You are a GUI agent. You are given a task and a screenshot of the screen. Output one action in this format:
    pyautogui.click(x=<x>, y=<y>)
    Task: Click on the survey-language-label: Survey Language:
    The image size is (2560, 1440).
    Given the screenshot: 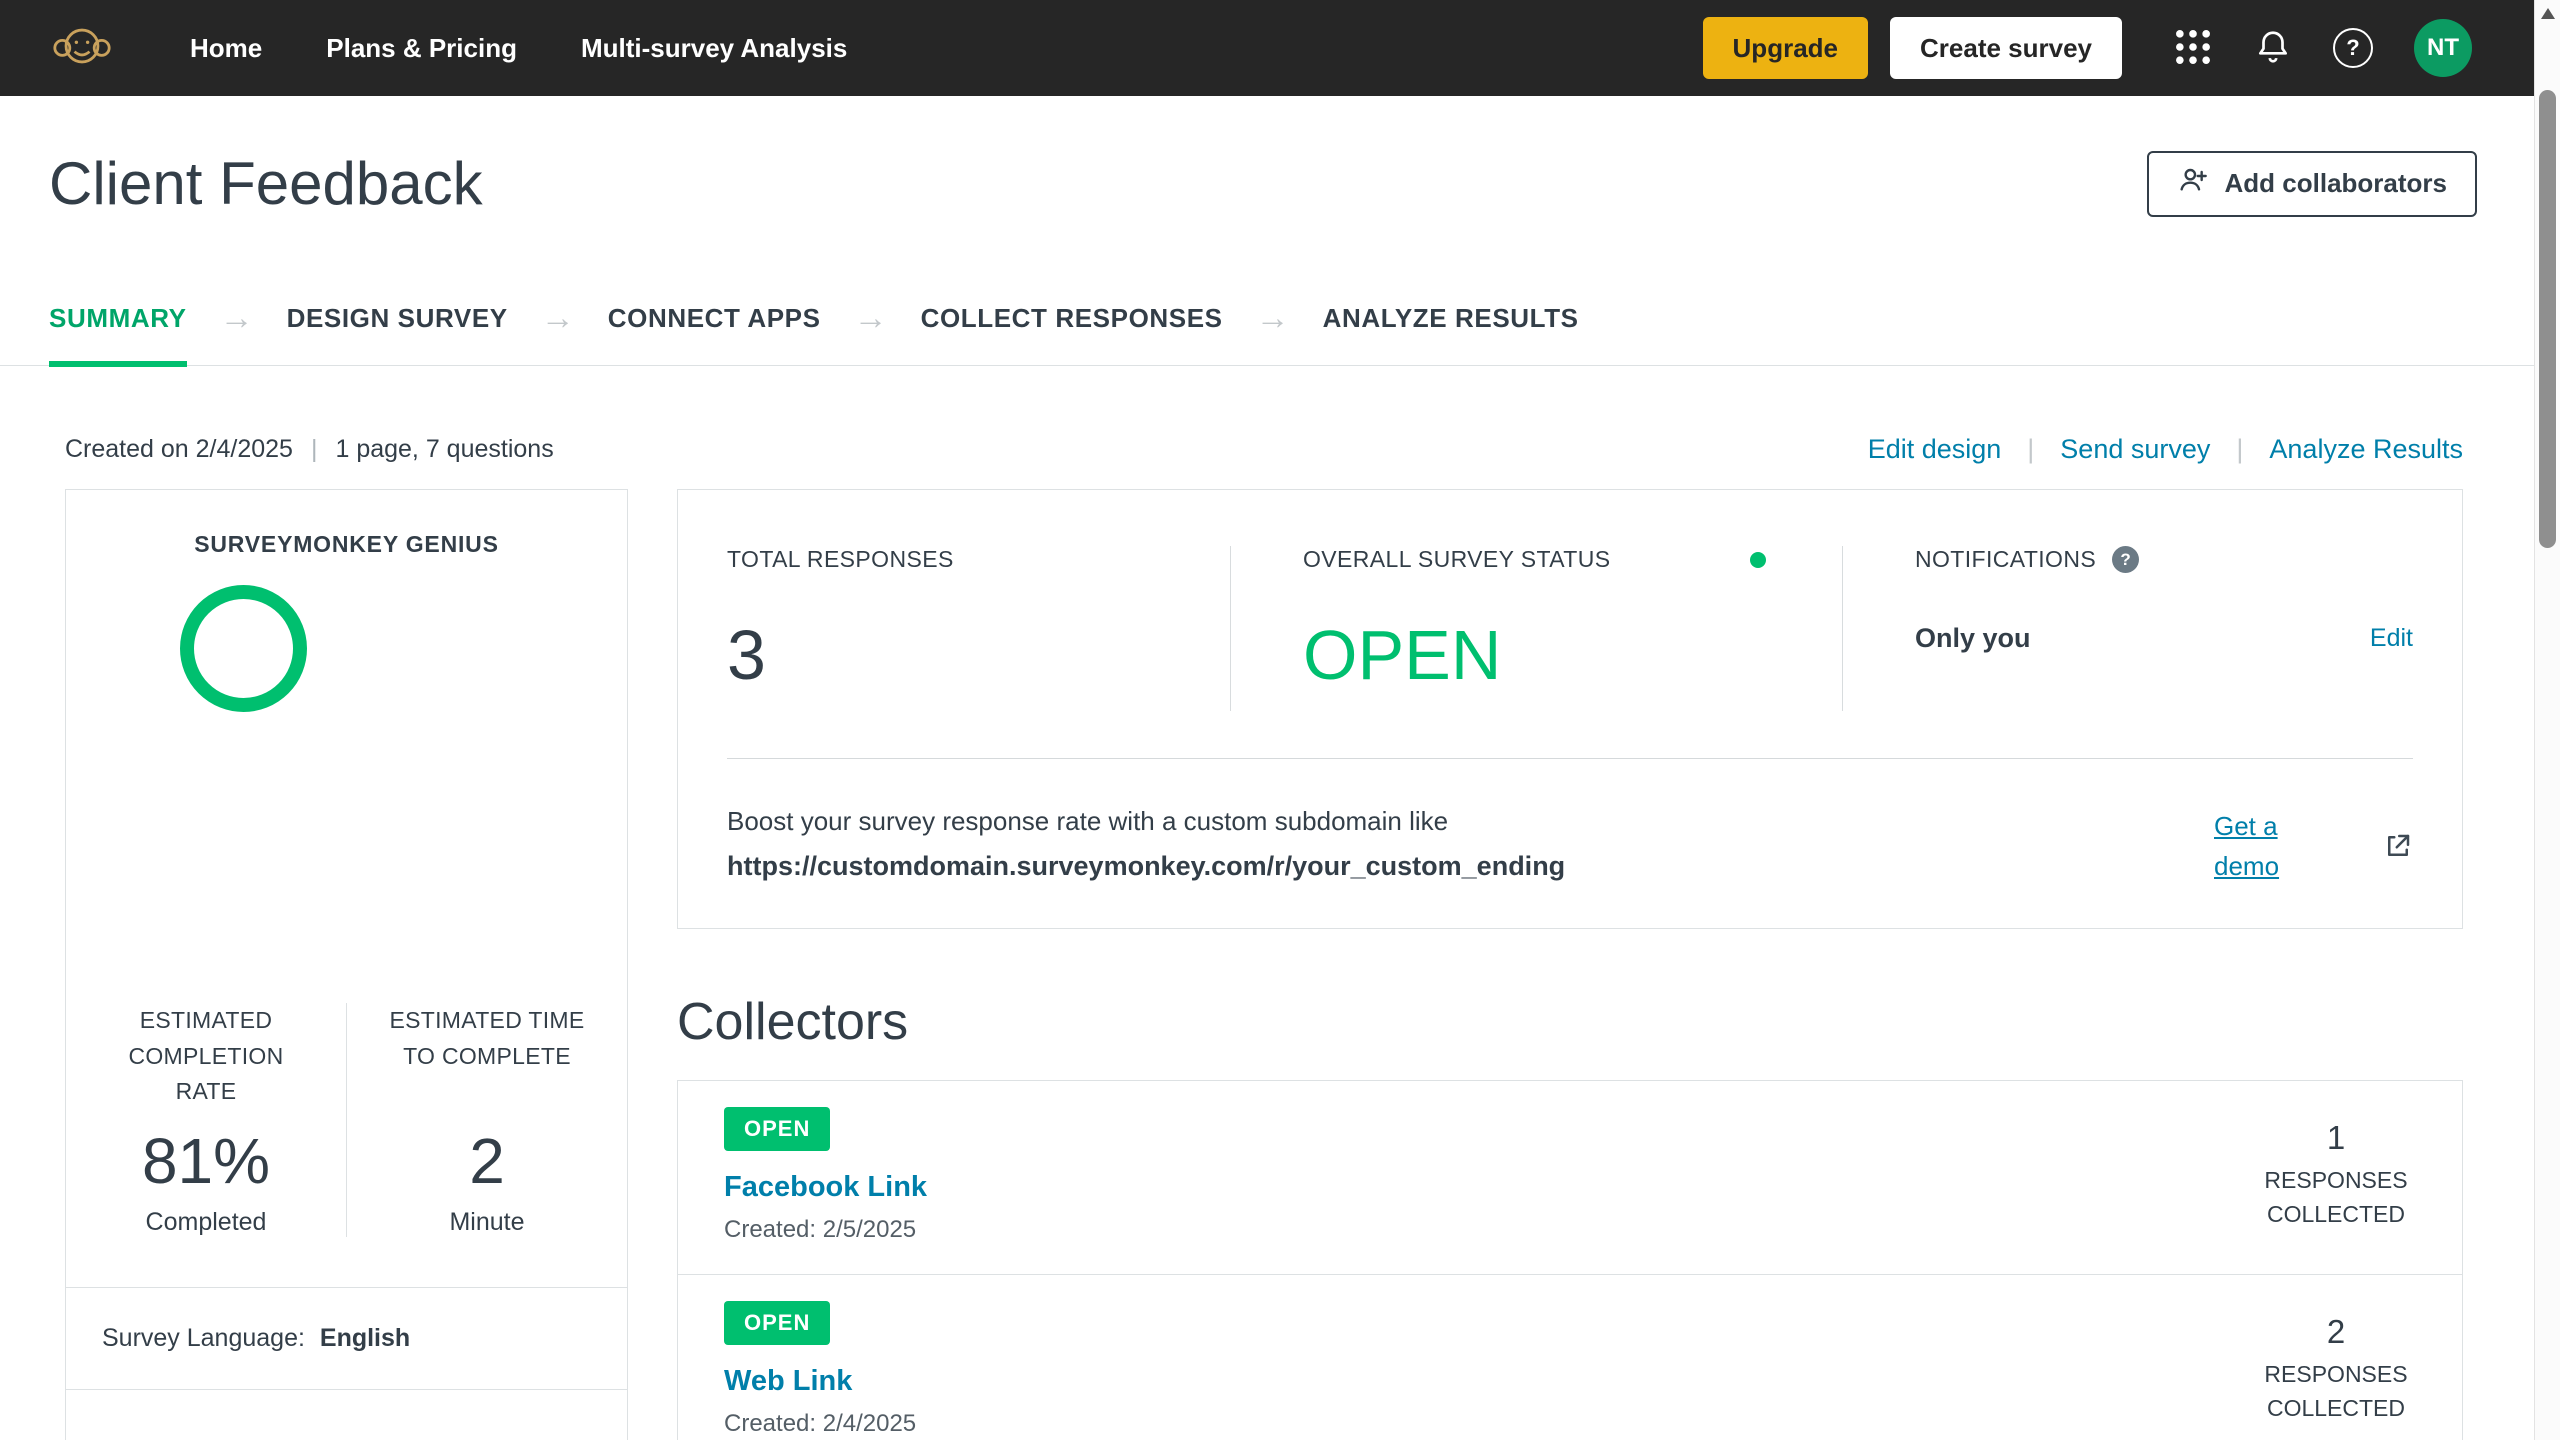 What is the action you would take?
    pyautogui.click(x=203, y=1338)
    